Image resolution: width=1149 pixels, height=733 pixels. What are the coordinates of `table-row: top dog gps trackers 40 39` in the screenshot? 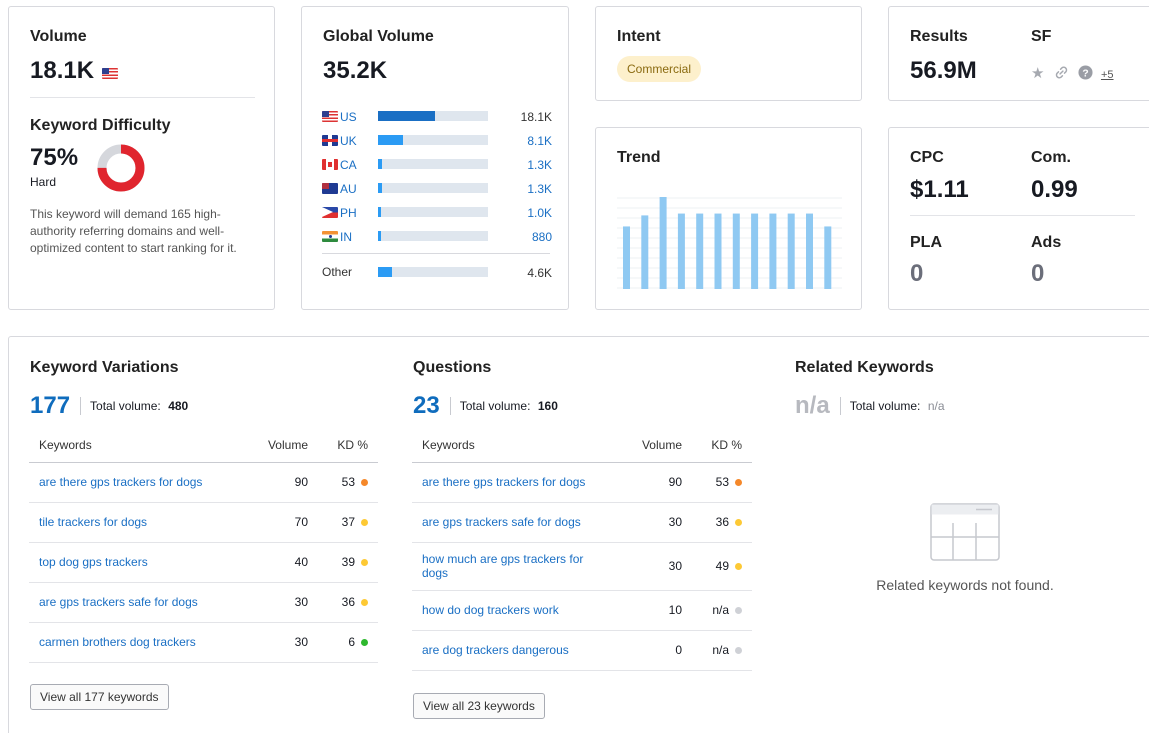 It's located at (203, 562).